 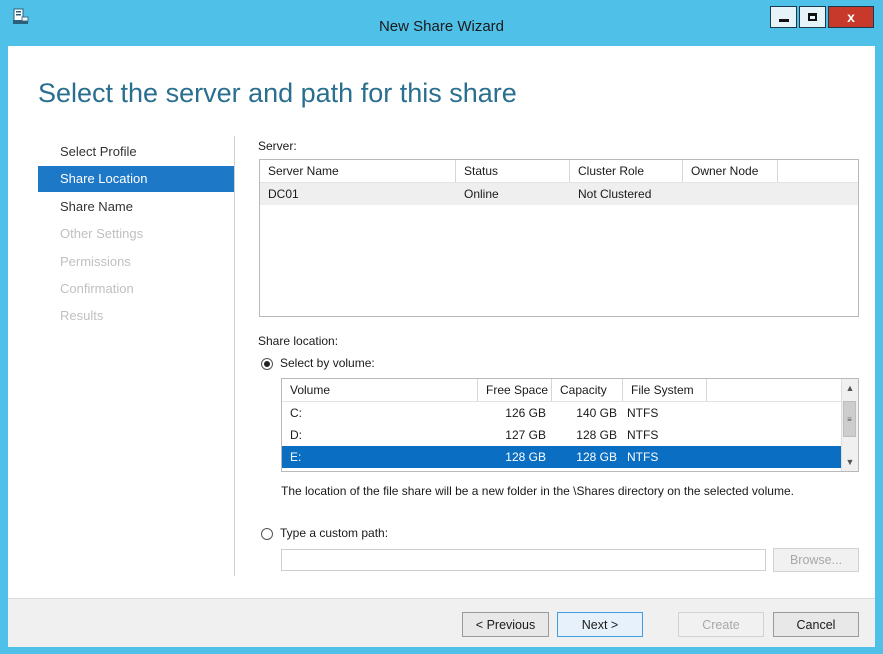 What do you see at coordinates (783, 17) in the screenshot?
I see `minimize-button` at bounding box center [783, 17].